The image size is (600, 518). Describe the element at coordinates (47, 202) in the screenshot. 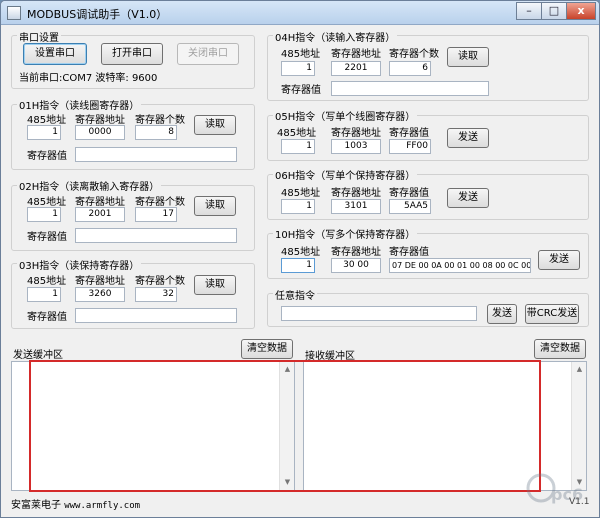

I see `cmd02-addr-label: 485地址` at that location.